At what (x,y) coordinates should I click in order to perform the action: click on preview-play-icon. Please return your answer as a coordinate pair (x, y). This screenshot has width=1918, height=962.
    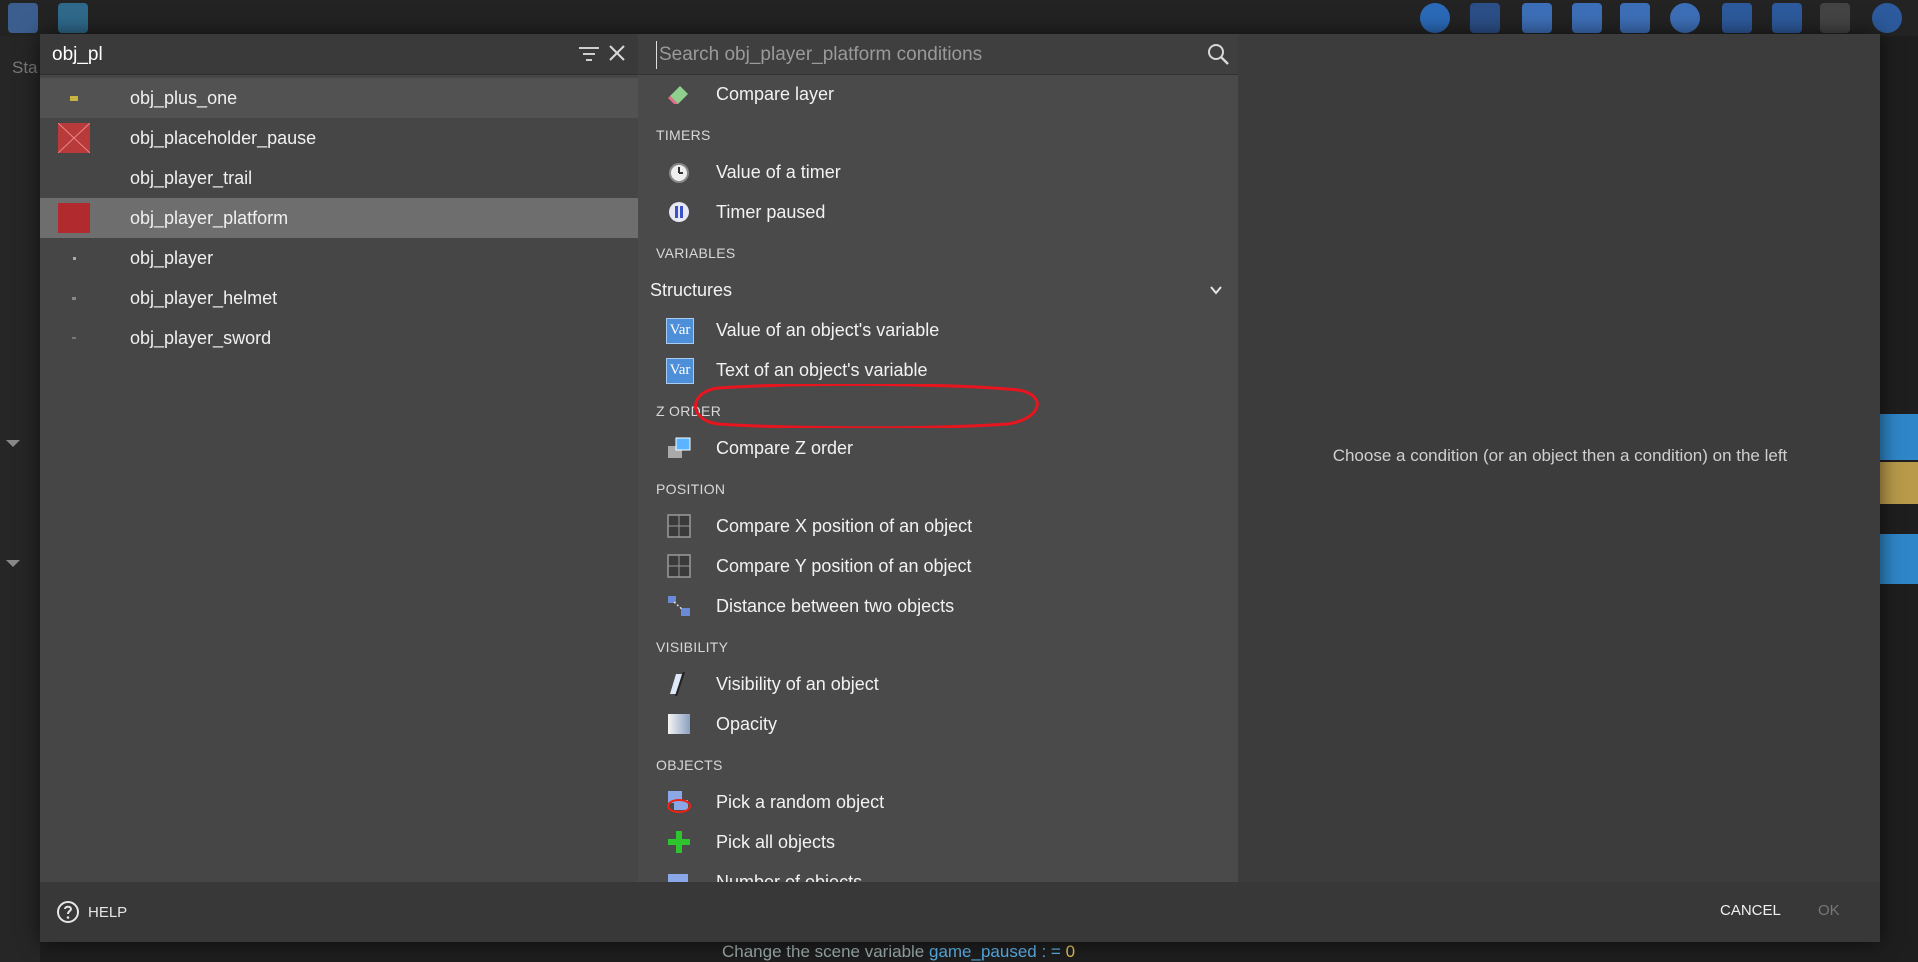
    Looking at the image, I should click on (1435, 18).